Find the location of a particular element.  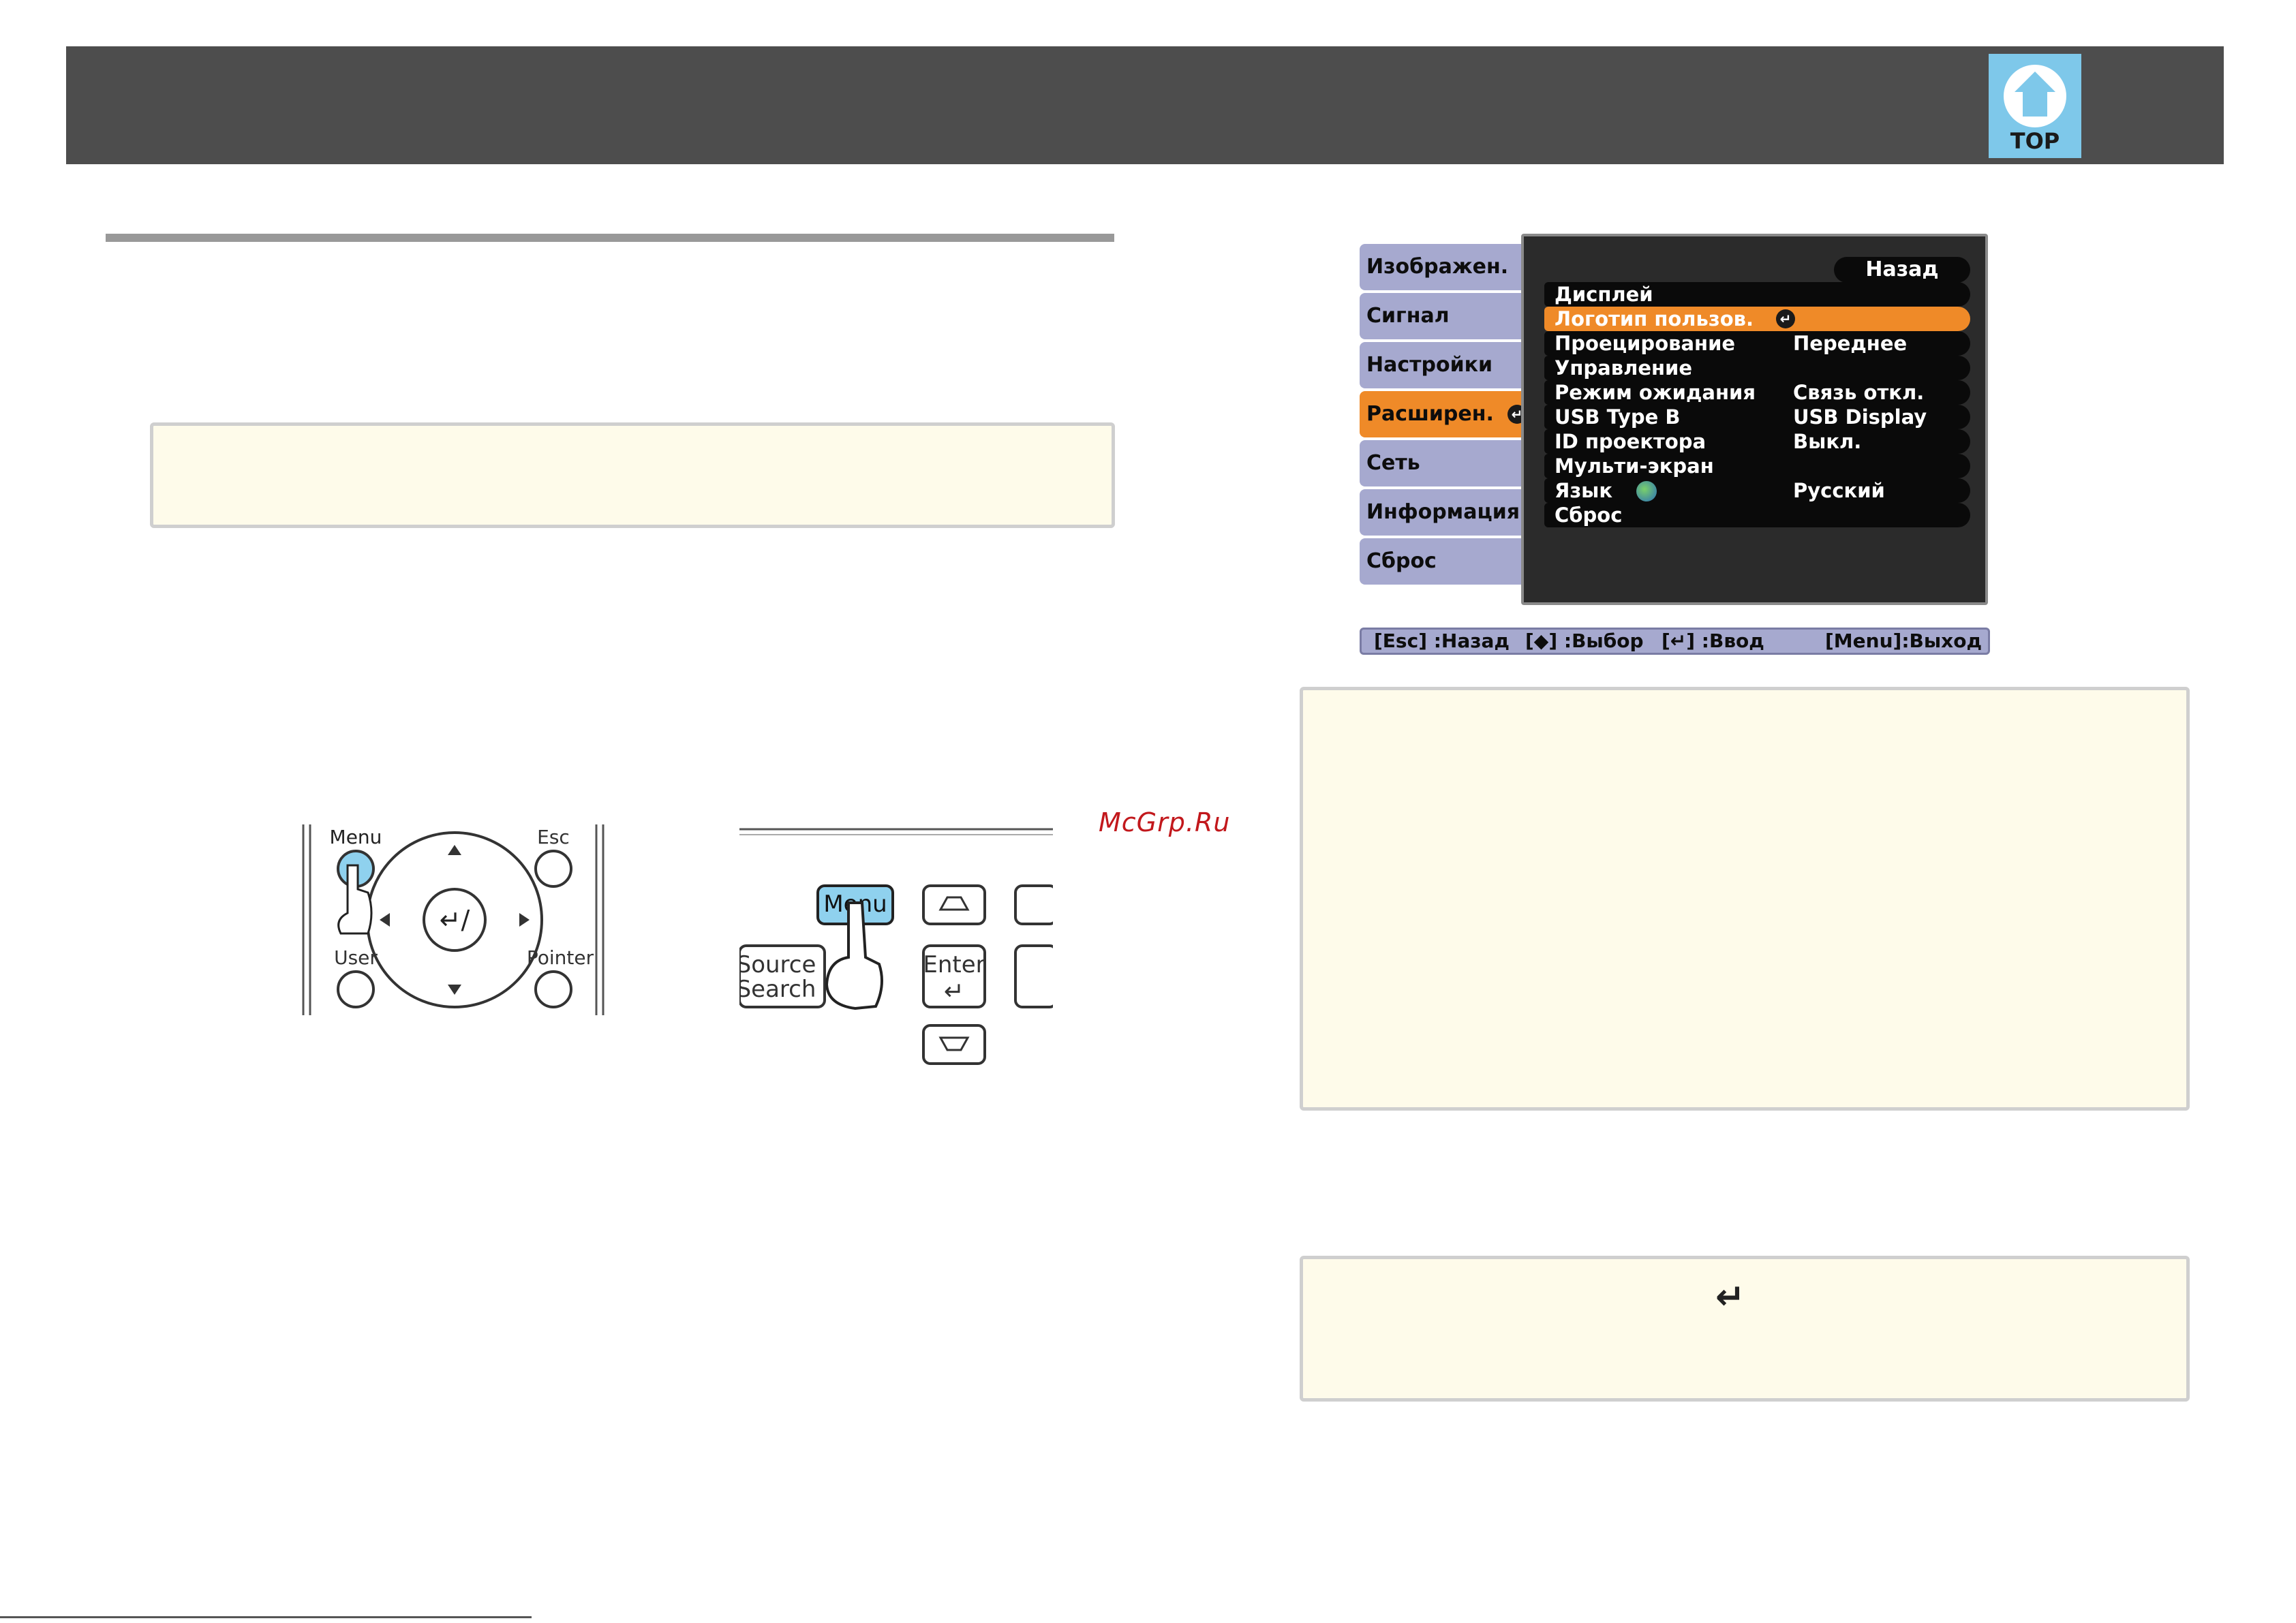

menu-row: Проецирование Переднее is located at coordinates (1757, 343).